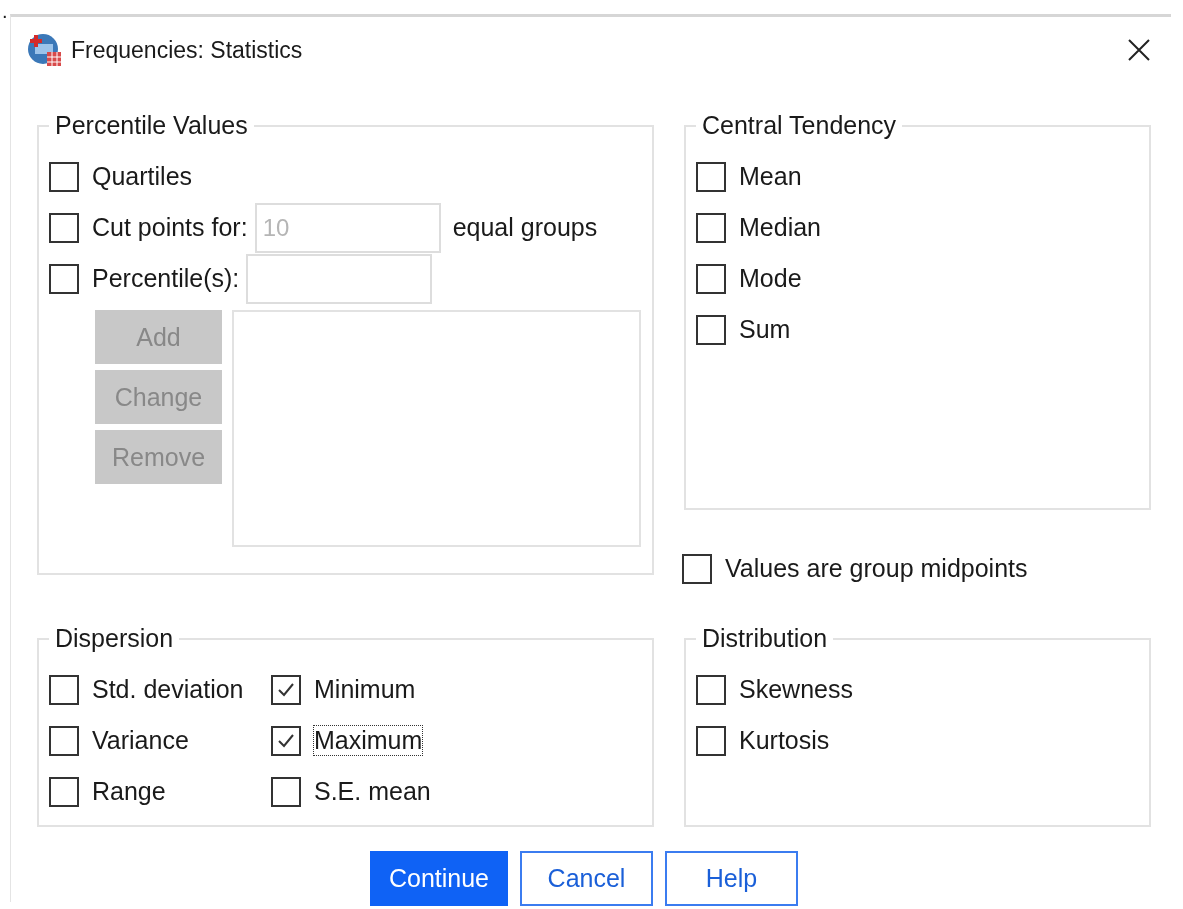 The image size is (1183, 909). Describe the element at coordinates (770, 176) in the screenshot. I see `checkbox-label: Mean` at that location.